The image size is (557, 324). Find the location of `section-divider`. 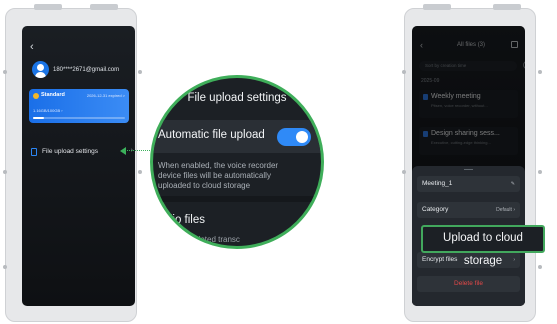

section-divider is located at coordinates (237, 199).